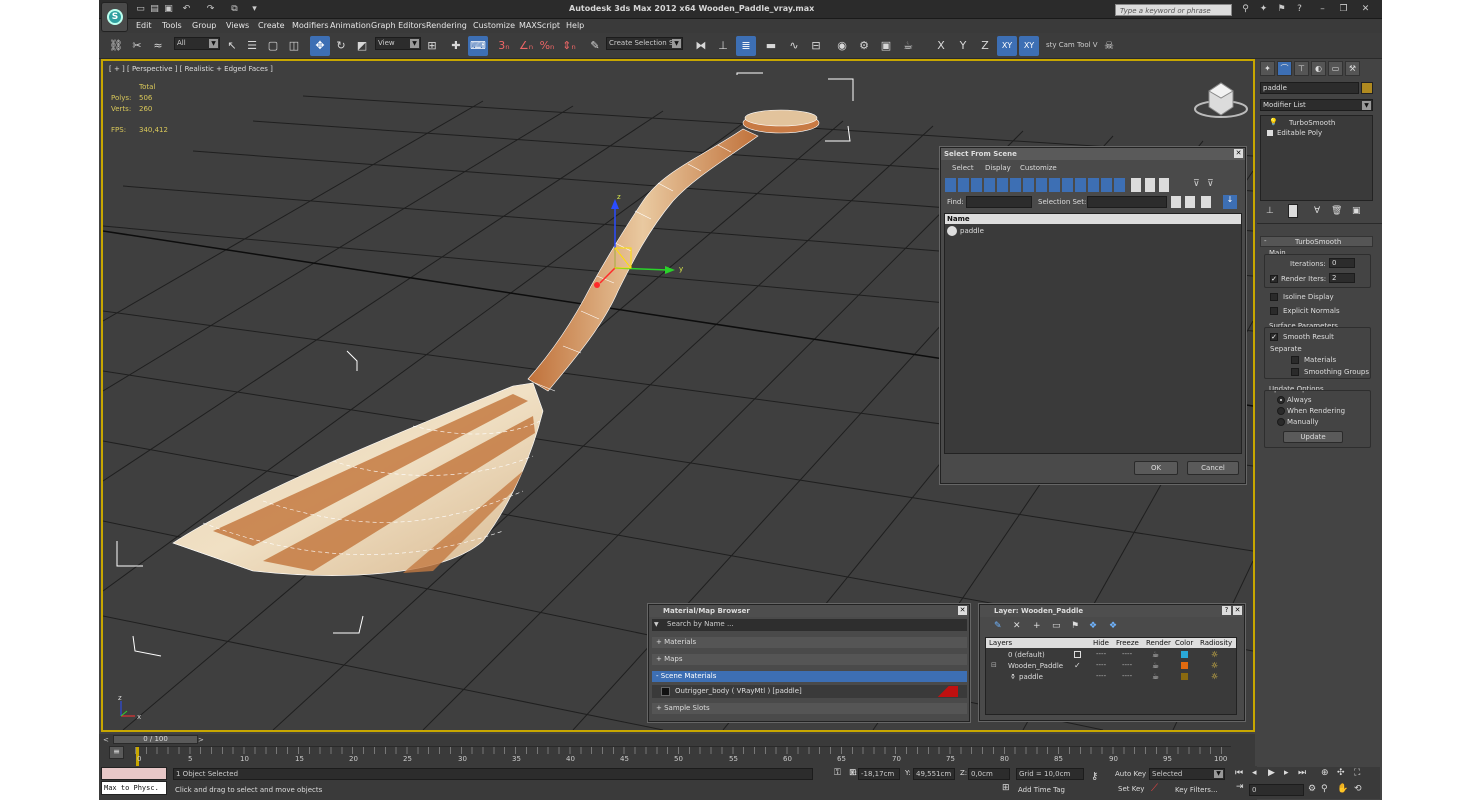 Image resolution: width=1480 pixels, height=800 pixels. I want to click on undo-icon: ↶, so click(186, 9).